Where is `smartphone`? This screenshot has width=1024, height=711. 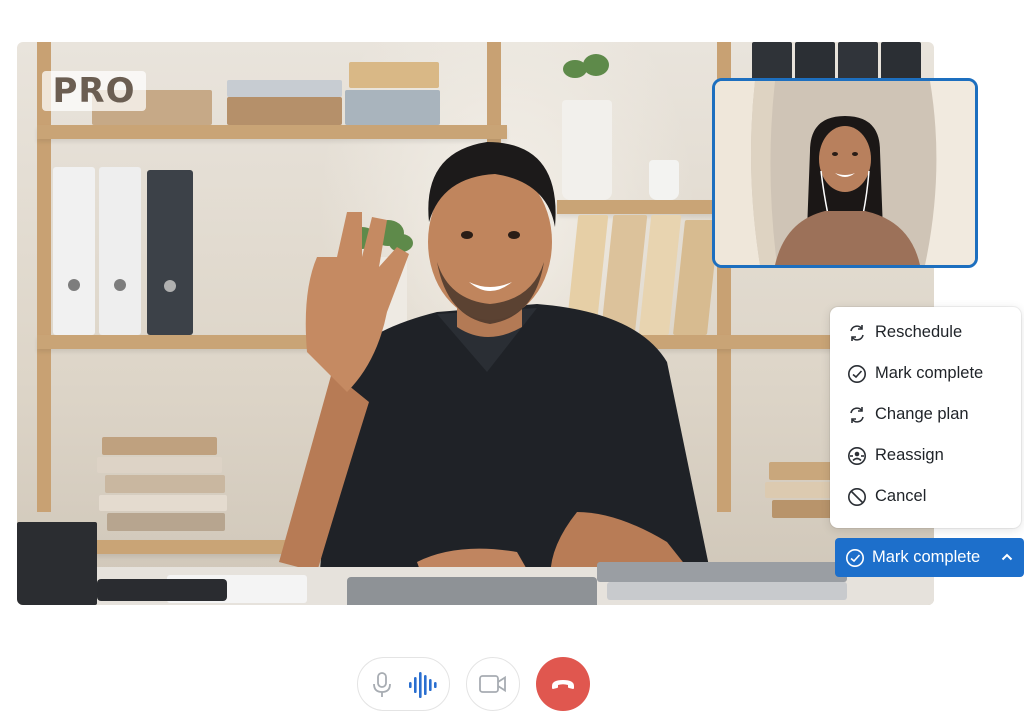
smartphone is located at coordinates (162, 590).